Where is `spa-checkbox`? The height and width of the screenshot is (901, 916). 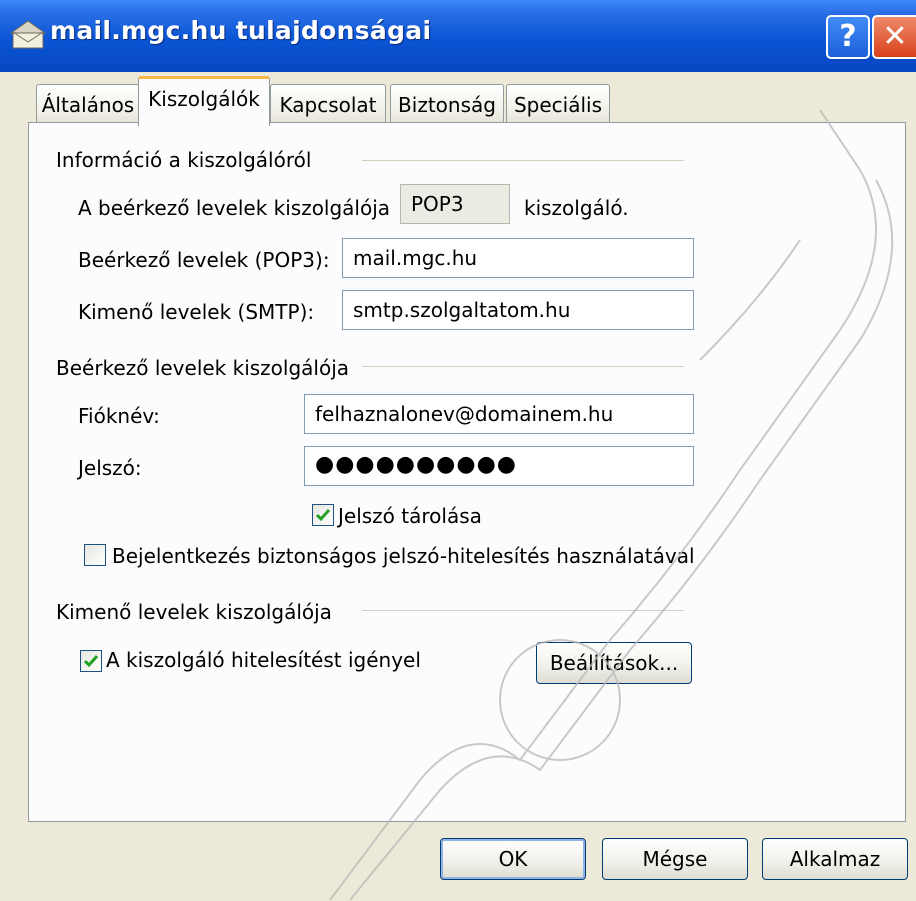 spa-checkbox is located at coordinates (95, 555).